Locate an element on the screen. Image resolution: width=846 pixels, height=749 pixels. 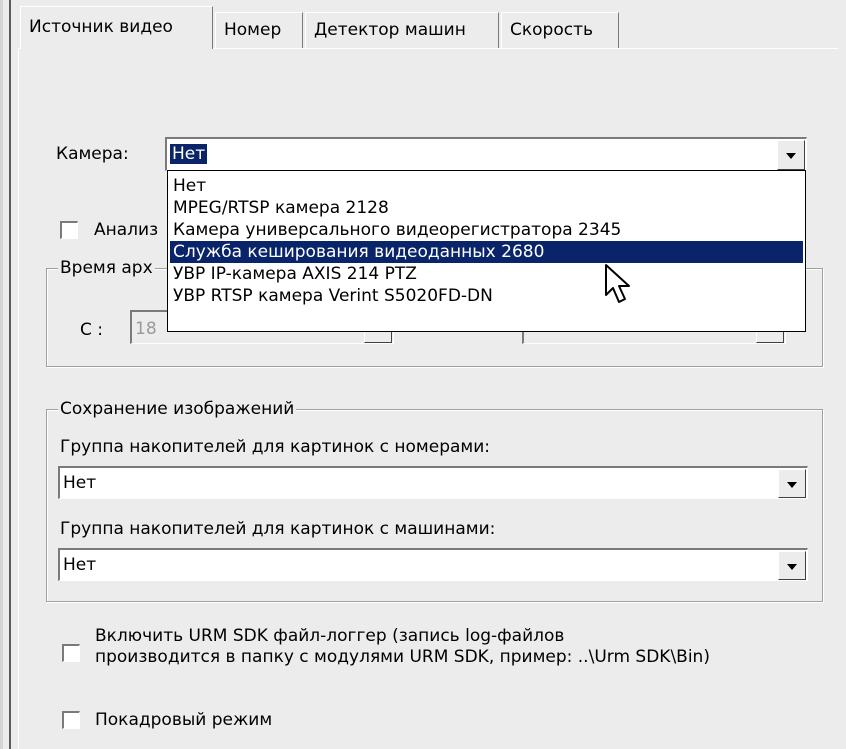
analysis-checkbox is located at coordinates (69, 230).